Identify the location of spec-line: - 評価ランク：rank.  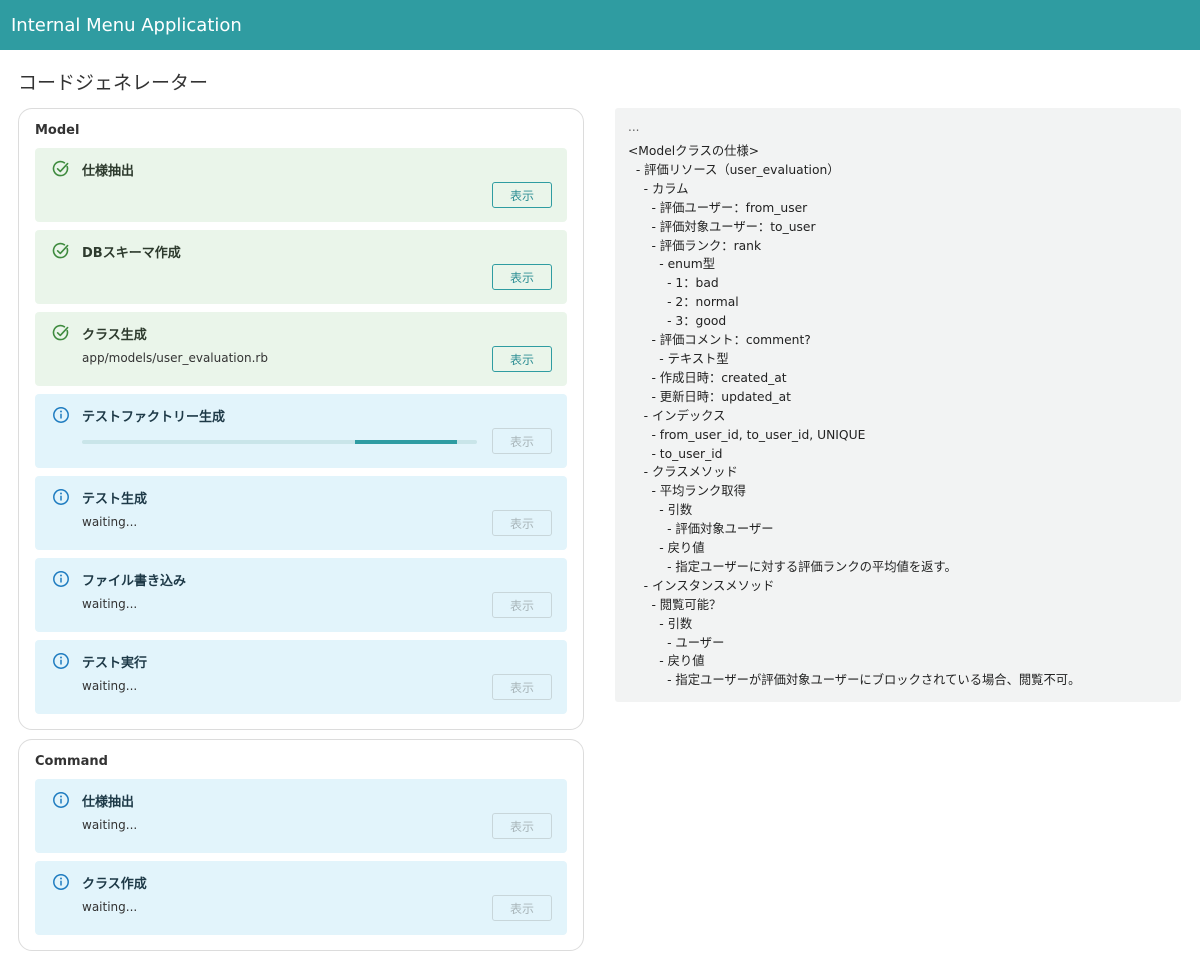
(695, 245).